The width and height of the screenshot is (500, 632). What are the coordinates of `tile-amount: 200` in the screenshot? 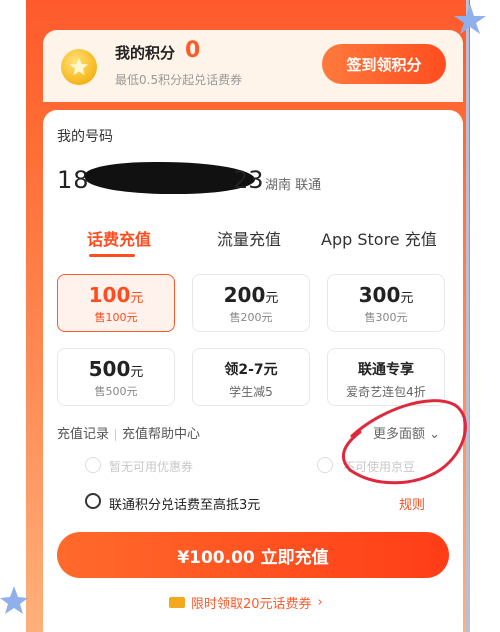 It's located at (244, 295).